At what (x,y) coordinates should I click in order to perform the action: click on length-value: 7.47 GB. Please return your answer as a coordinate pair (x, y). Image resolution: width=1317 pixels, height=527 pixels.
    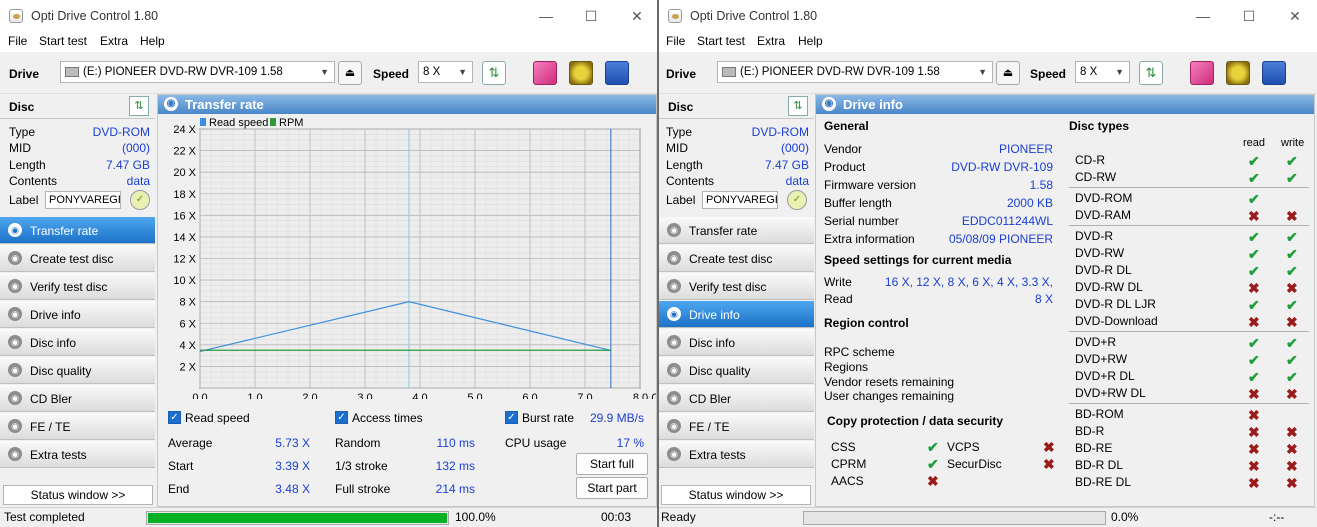
    Looking at the image, I should click on (127, 165).